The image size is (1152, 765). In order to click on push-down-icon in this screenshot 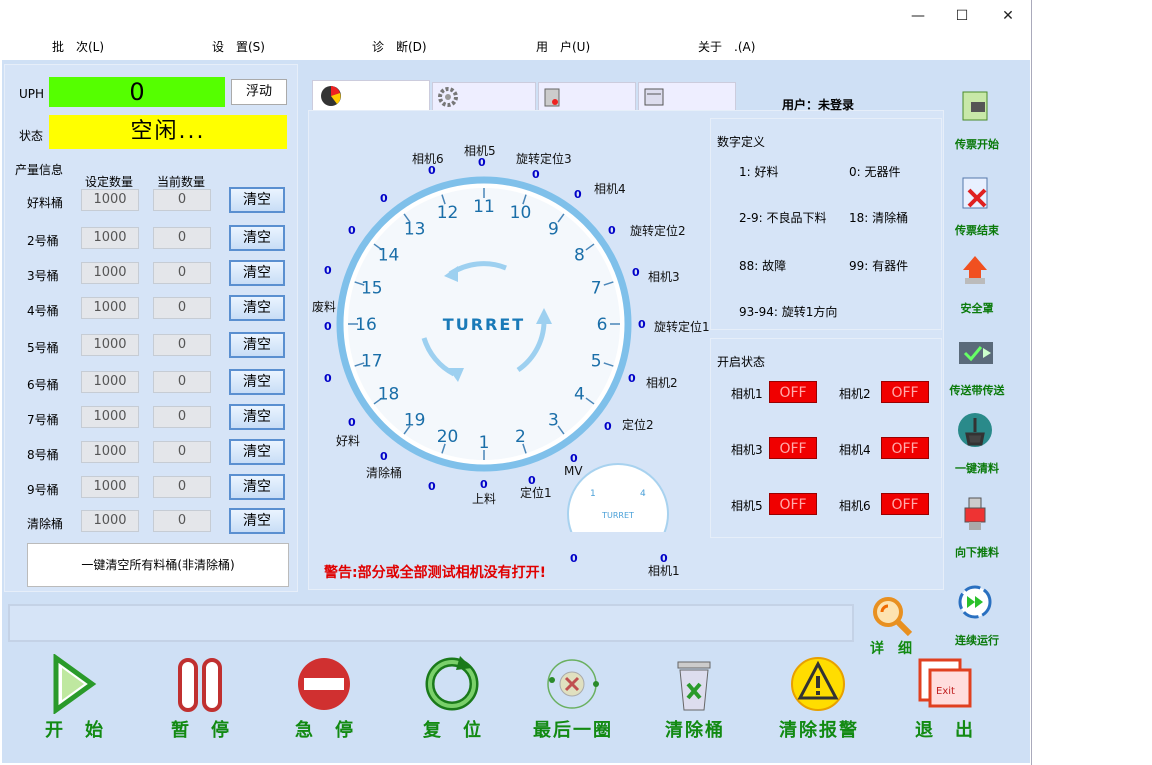, I will do `click(975, 513)`.